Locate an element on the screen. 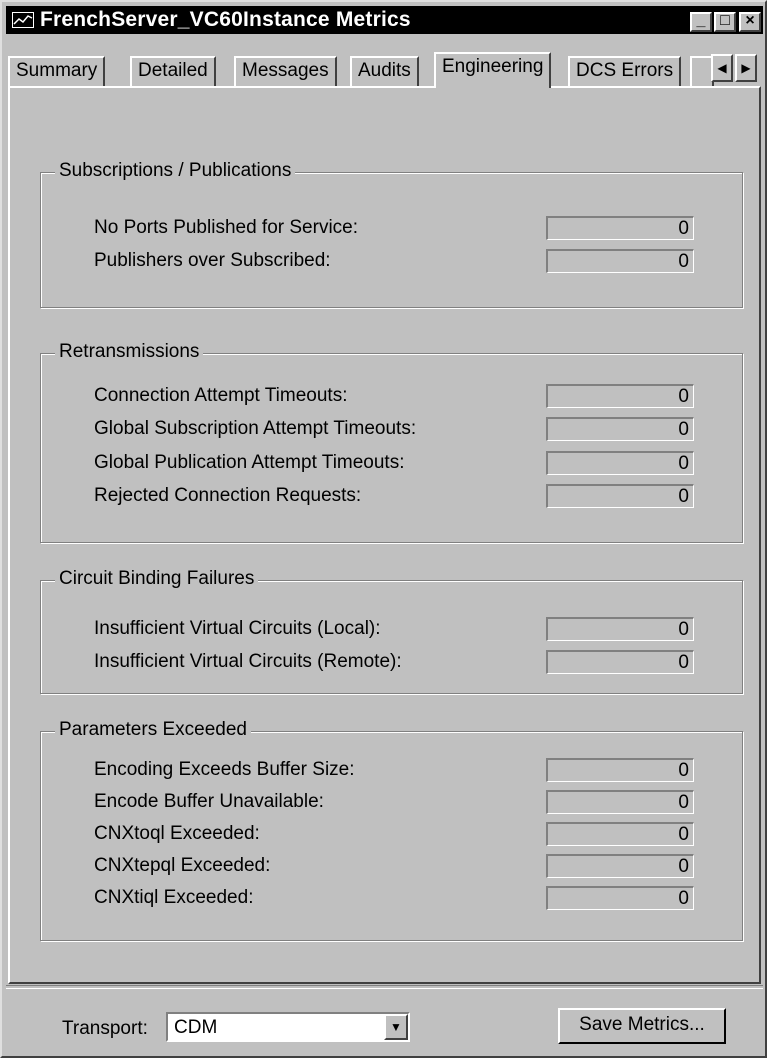  arrow-left-icon: ◀ is located at coordinates (722, 68).